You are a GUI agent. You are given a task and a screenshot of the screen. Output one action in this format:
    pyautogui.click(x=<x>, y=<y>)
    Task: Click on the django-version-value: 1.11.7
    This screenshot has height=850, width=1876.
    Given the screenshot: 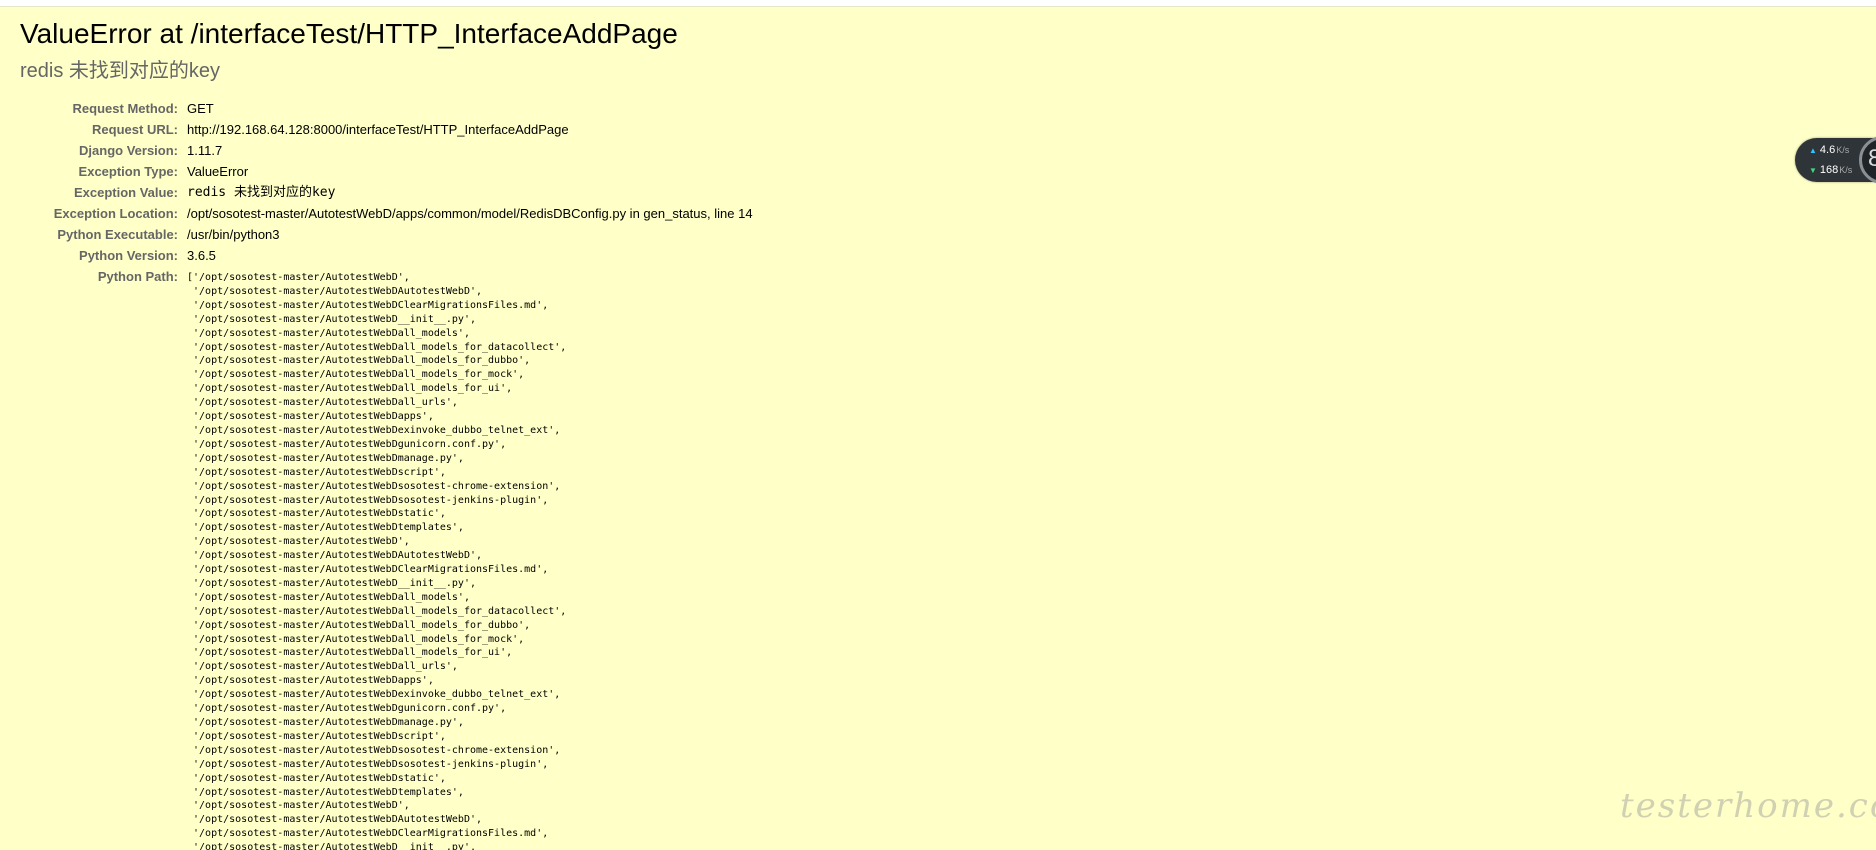 What is the action you would take?
    pyautogui.click(x=205, y=150)
    